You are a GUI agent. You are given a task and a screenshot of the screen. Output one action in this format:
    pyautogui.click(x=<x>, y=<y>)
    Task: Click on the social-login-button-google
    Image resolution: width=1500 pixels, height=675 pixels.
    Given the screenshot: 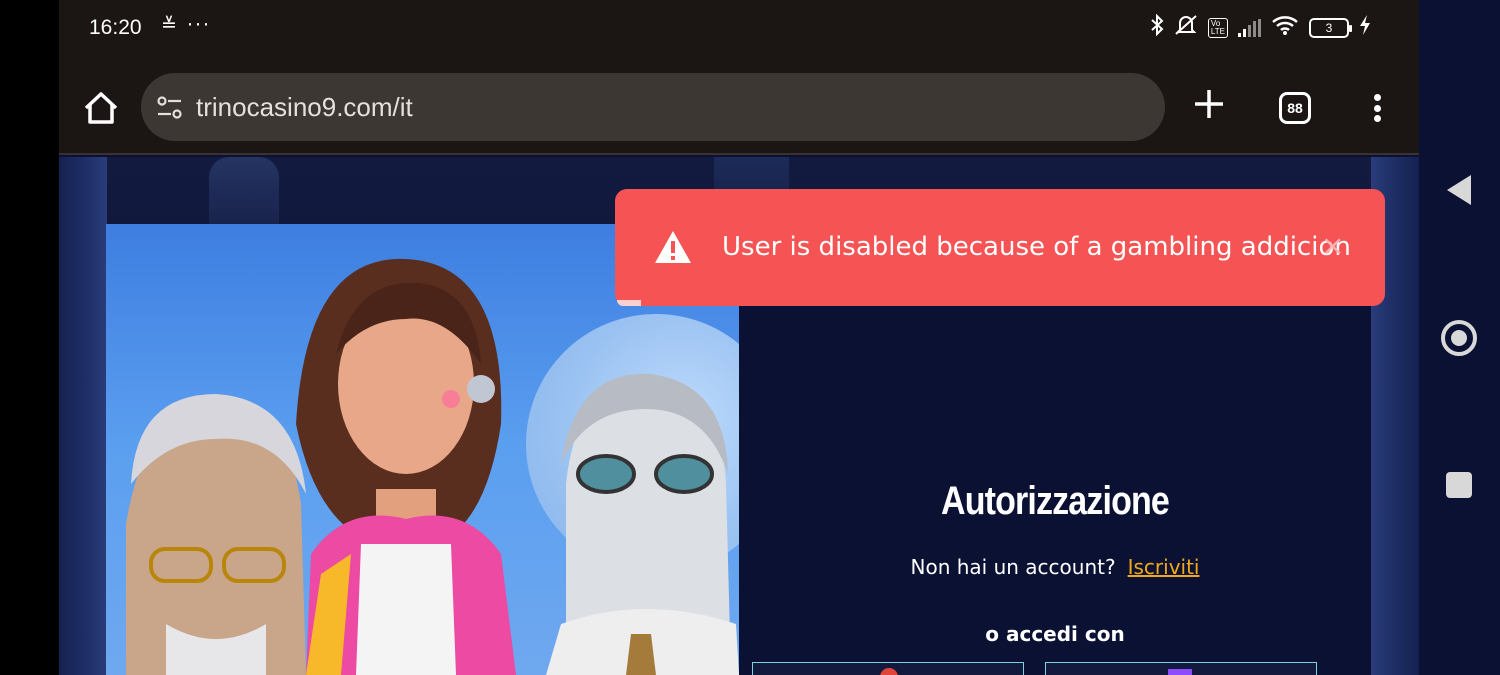 What is the action you would take?
    pyautogui.click(x=888, y=668)
    